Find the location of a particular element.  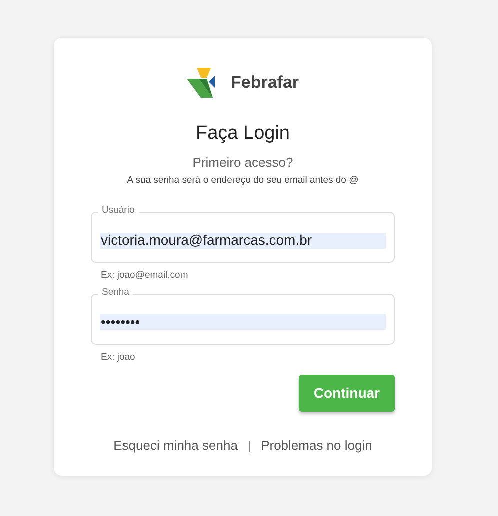

field-label: Senha is located at coordinates (116, 292).